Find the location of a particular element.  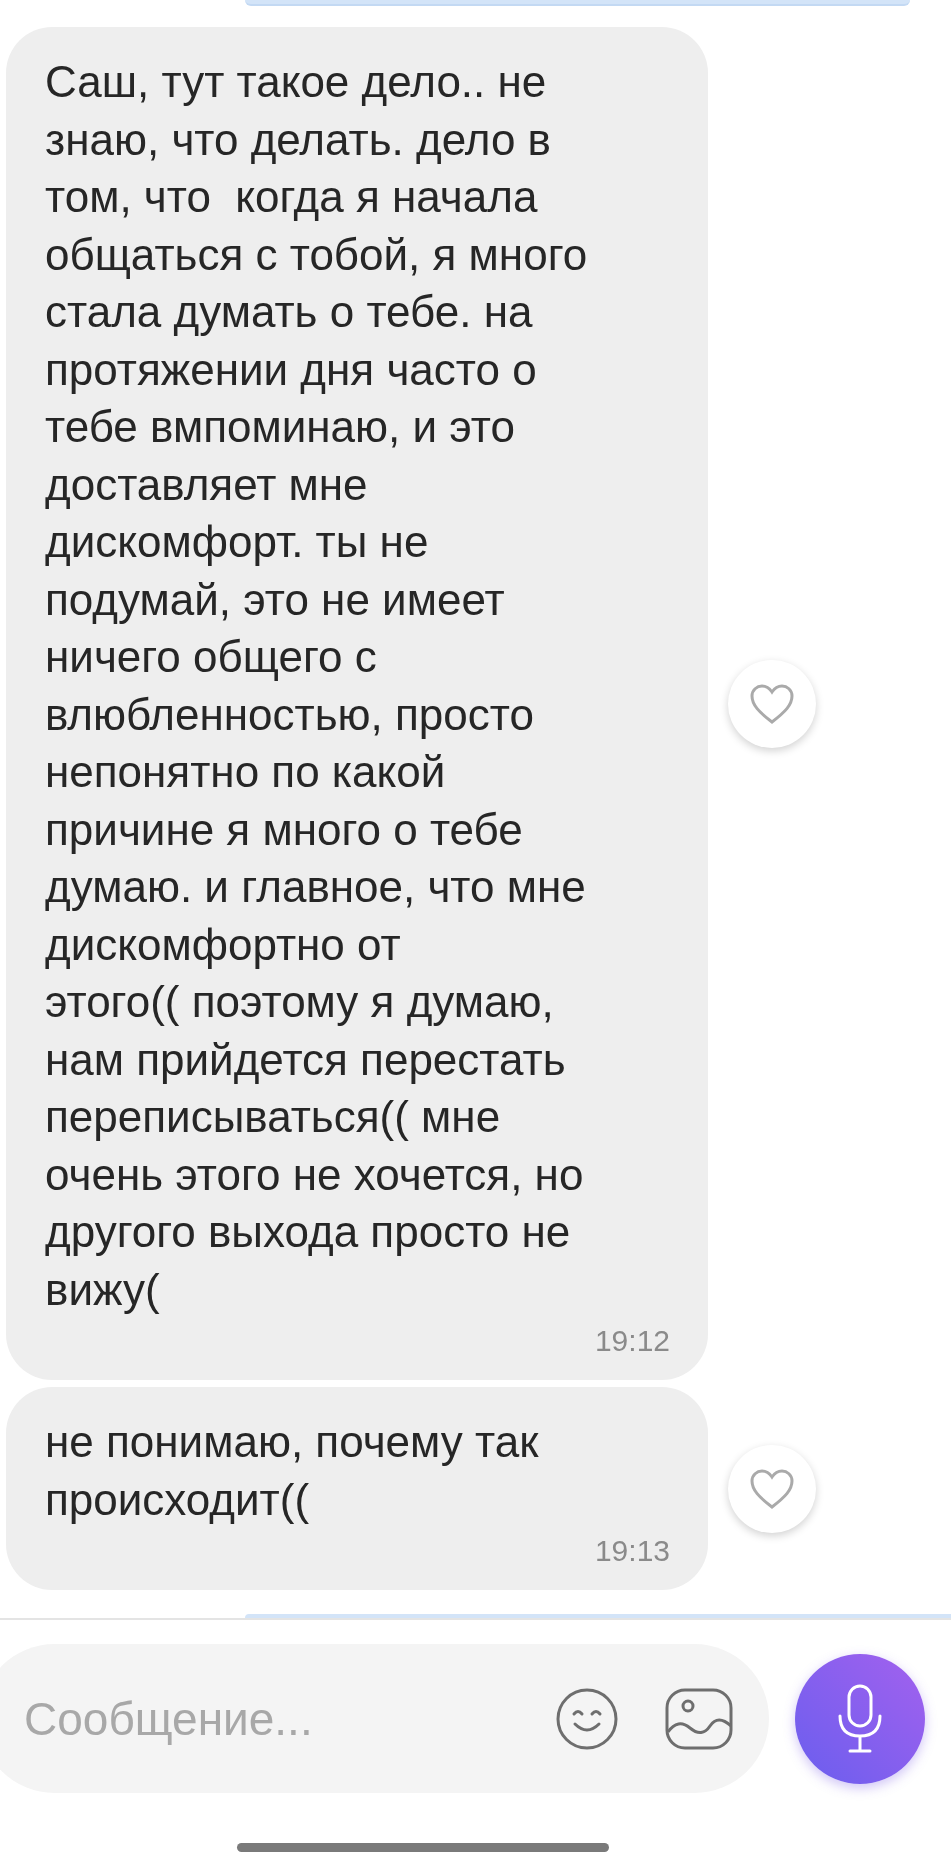

image-icon is located at coordinates (699, 1718).